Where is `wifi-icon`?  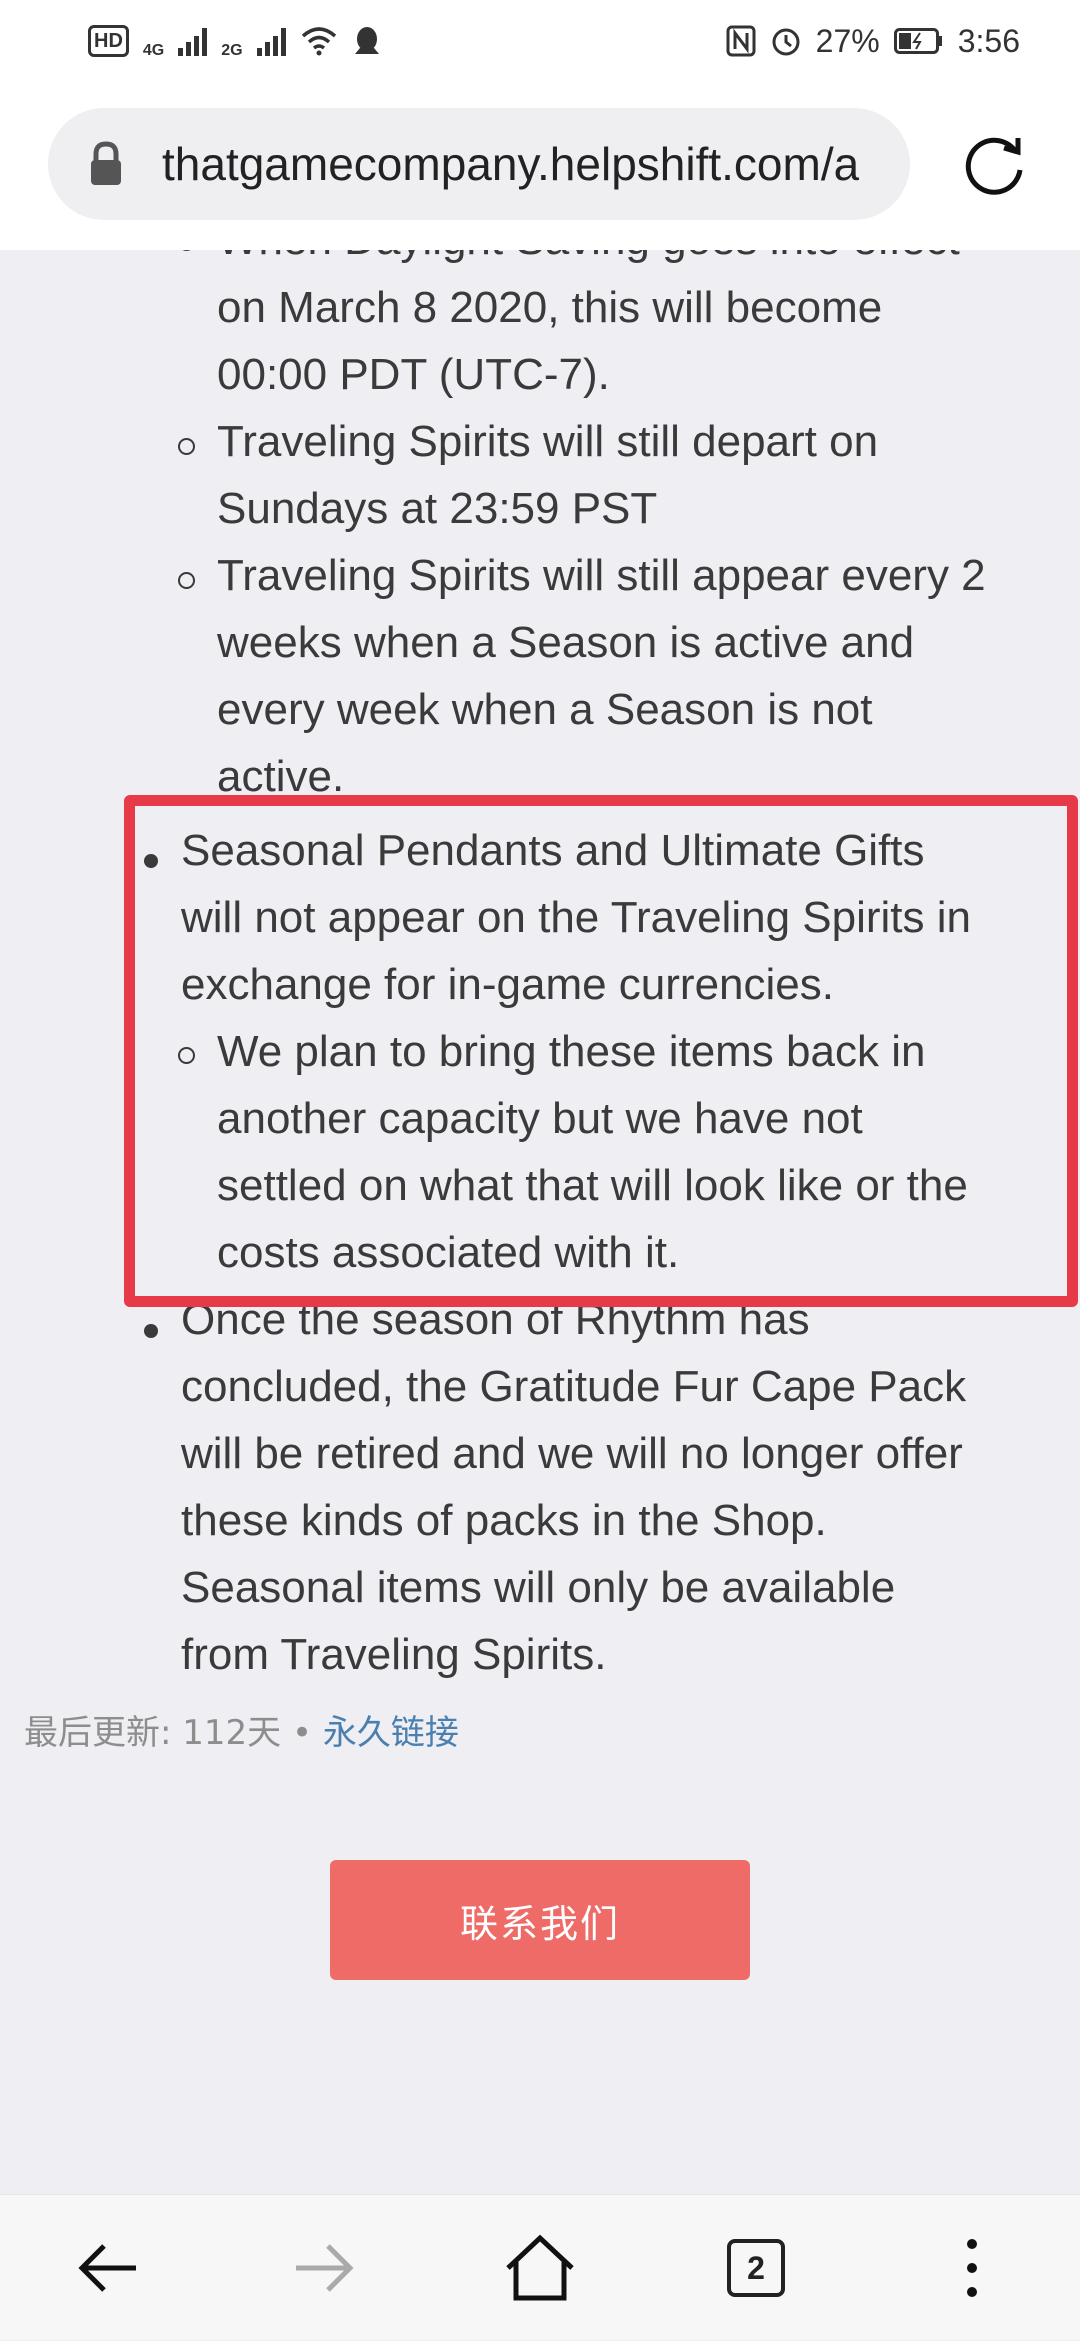 wifi-icon is located at coordinates (318, 41).